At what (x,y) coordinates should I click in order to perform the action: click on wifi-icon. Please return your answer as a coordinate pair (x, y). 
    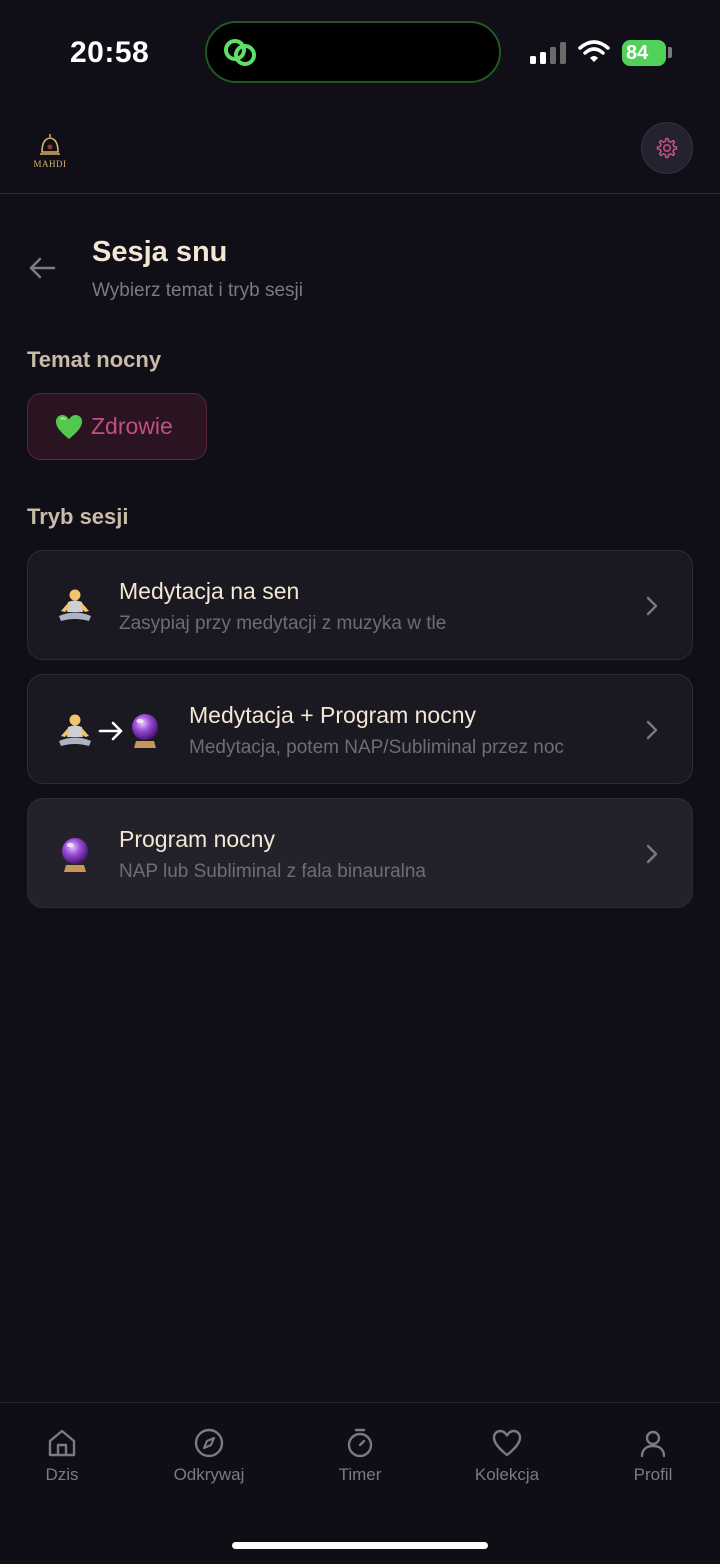
    Looking at the image, I should click on (594, 51).